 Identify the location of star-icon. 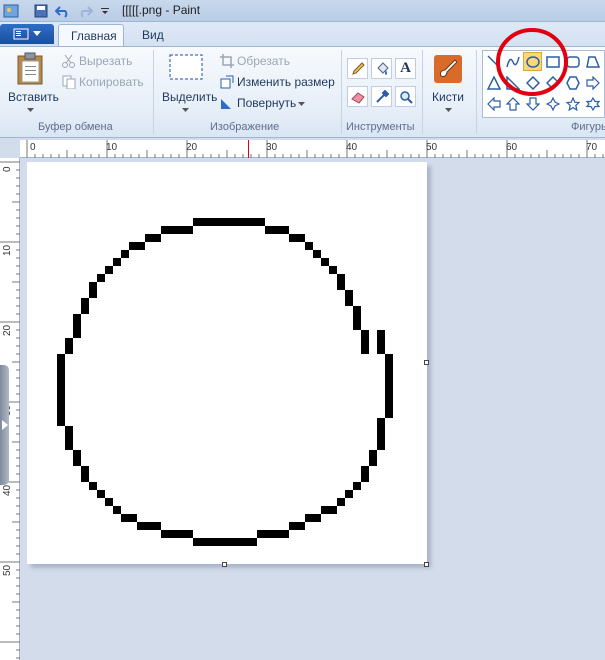
(572, 103).